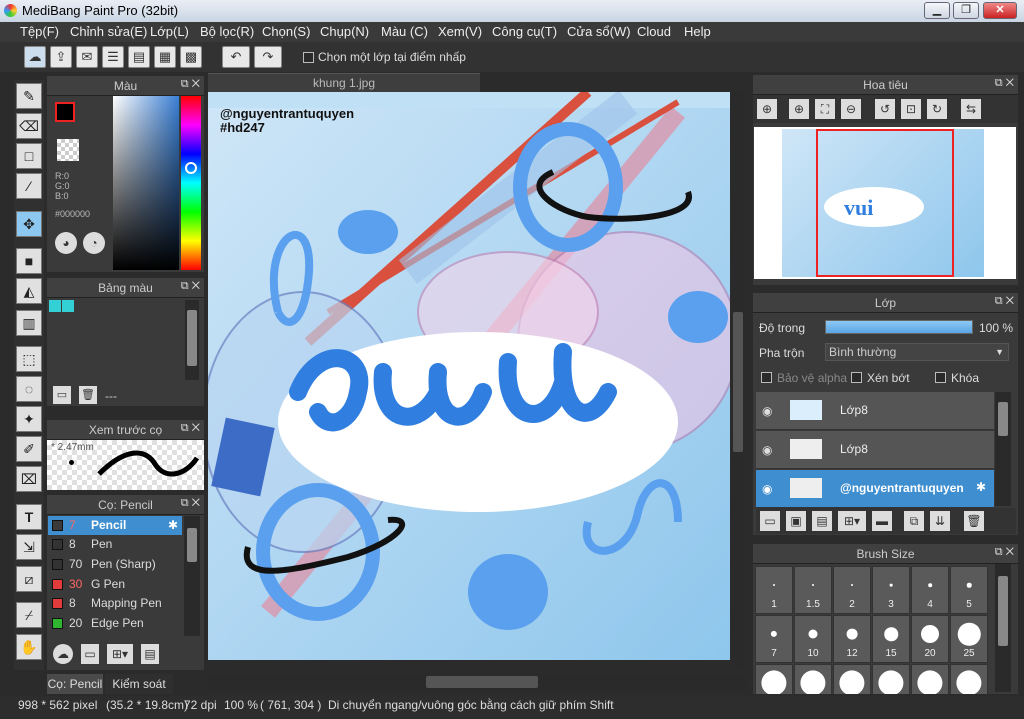  I want to click on new-layer-1bit-icon: ▤, so click(822, 521).